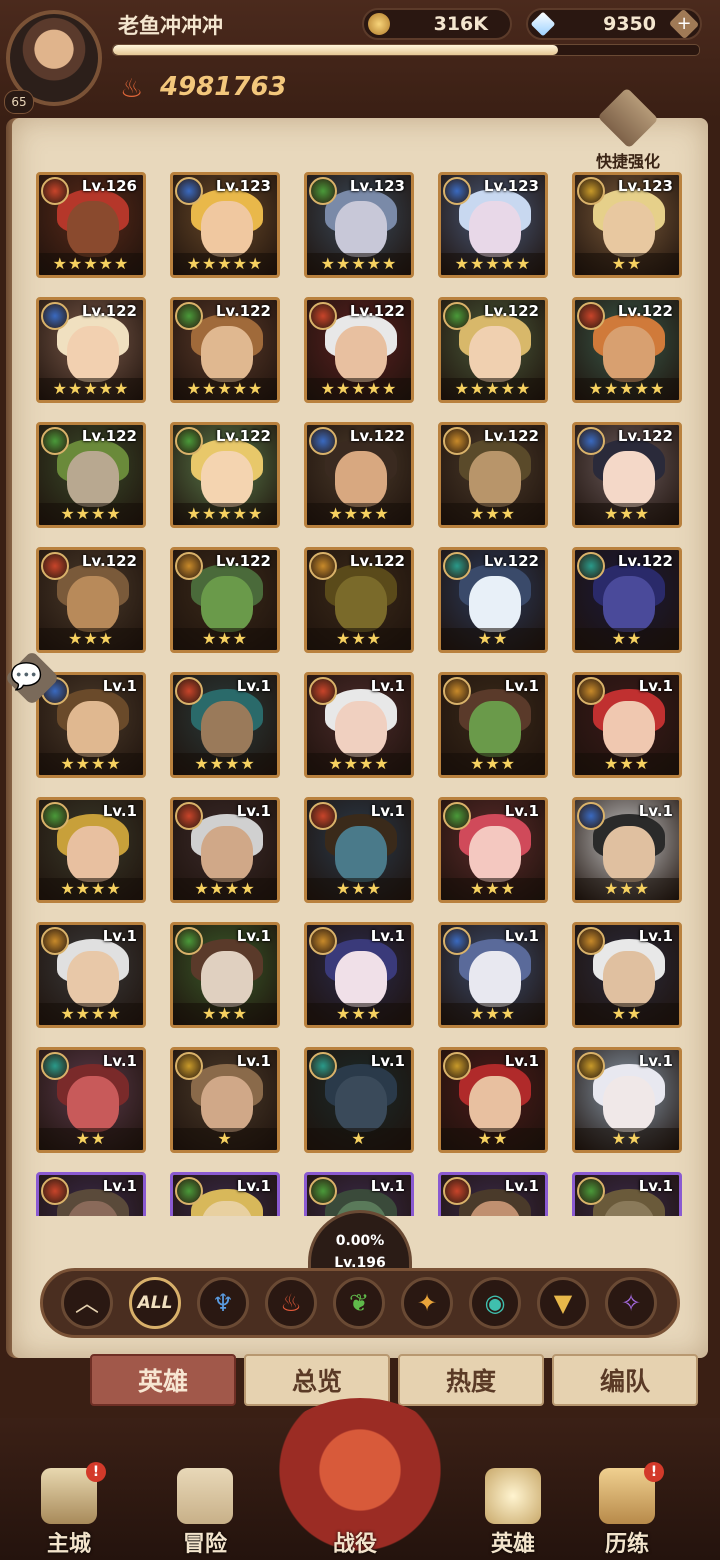 This screenshot has width=720, height=1560. I want to click on tab-popularity: 热度, so click(471, 1380).